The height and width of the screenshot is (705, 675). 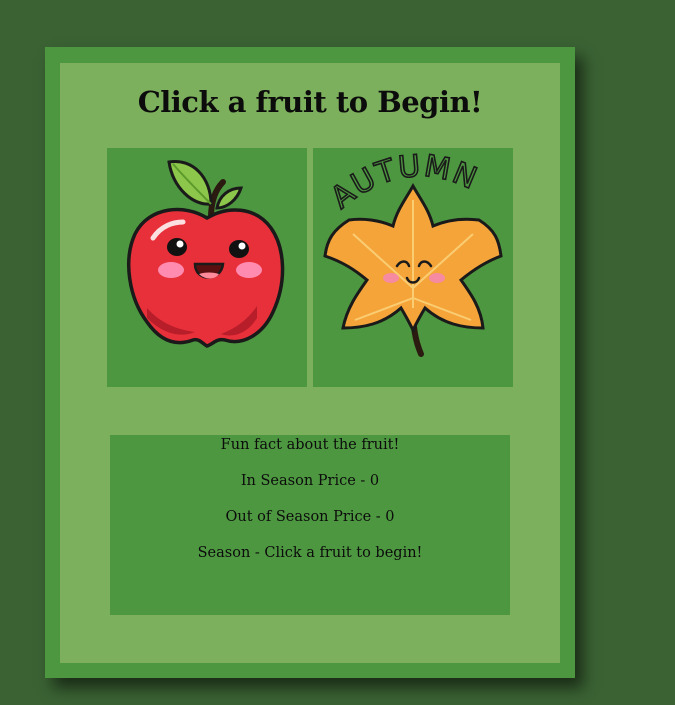 What do you see at coordinates (310, 517) in the screenshot?
I see `out-season-price-text: Out of Season Price - 0` at bounding box center [310, 517].